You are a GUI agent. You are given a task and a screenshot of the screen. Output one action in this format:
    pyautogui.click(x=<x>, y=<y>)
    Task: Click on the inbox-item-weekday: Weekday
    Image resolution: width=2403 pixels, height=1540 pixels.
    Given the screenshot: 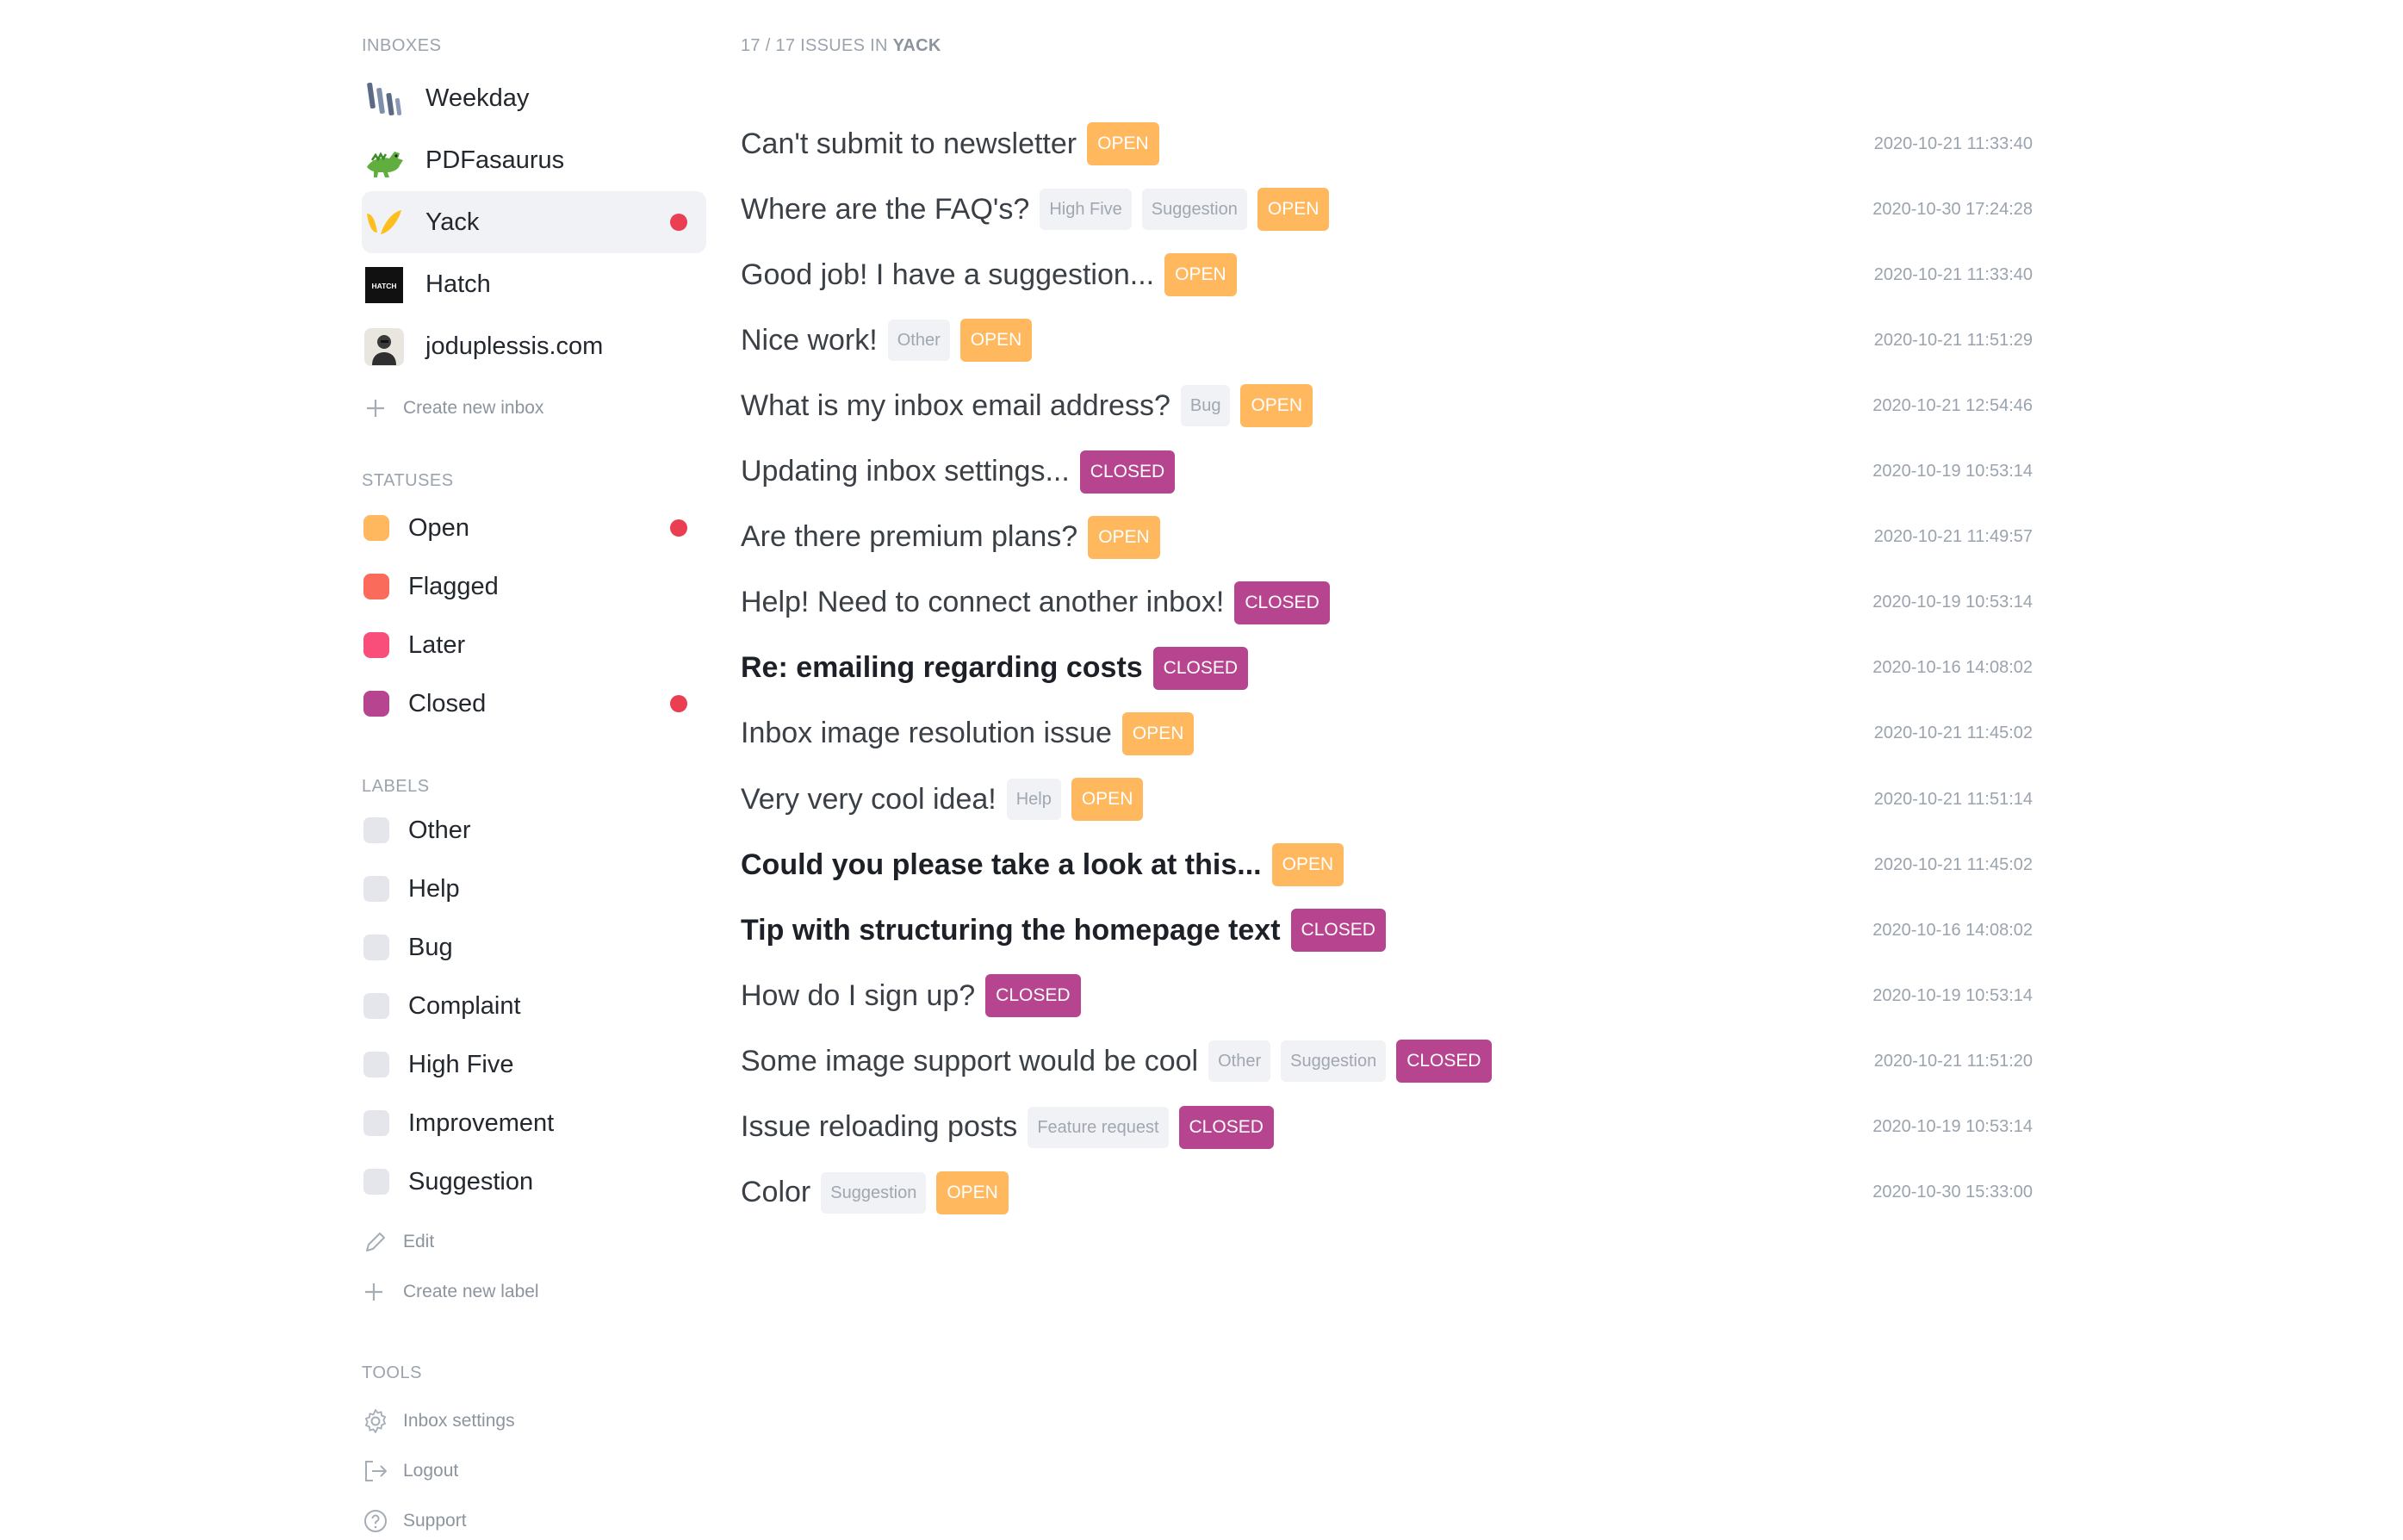 What is the action you would take?
    pyautogui.click(x=534, y=98)
    